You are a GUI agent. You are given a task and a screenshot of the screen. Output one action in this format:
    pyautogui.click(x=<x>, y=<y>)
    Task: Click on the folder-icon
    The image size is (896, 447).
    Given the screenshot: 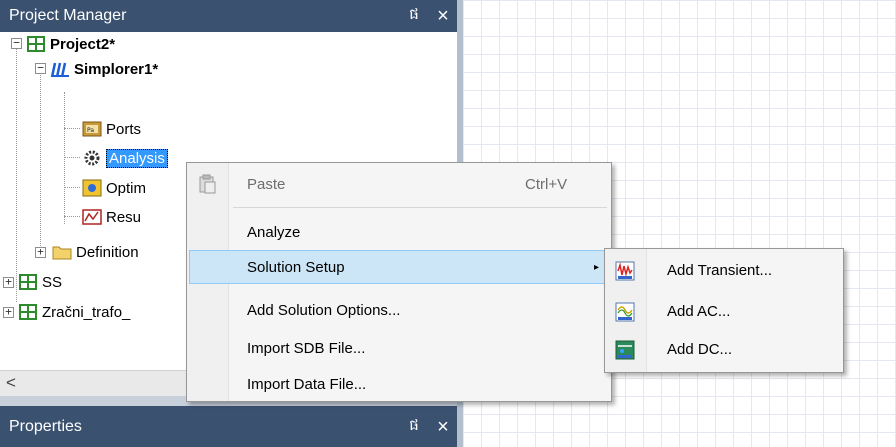 What is the action you would take?
    pyautogui.click(x=62, y=252)
    